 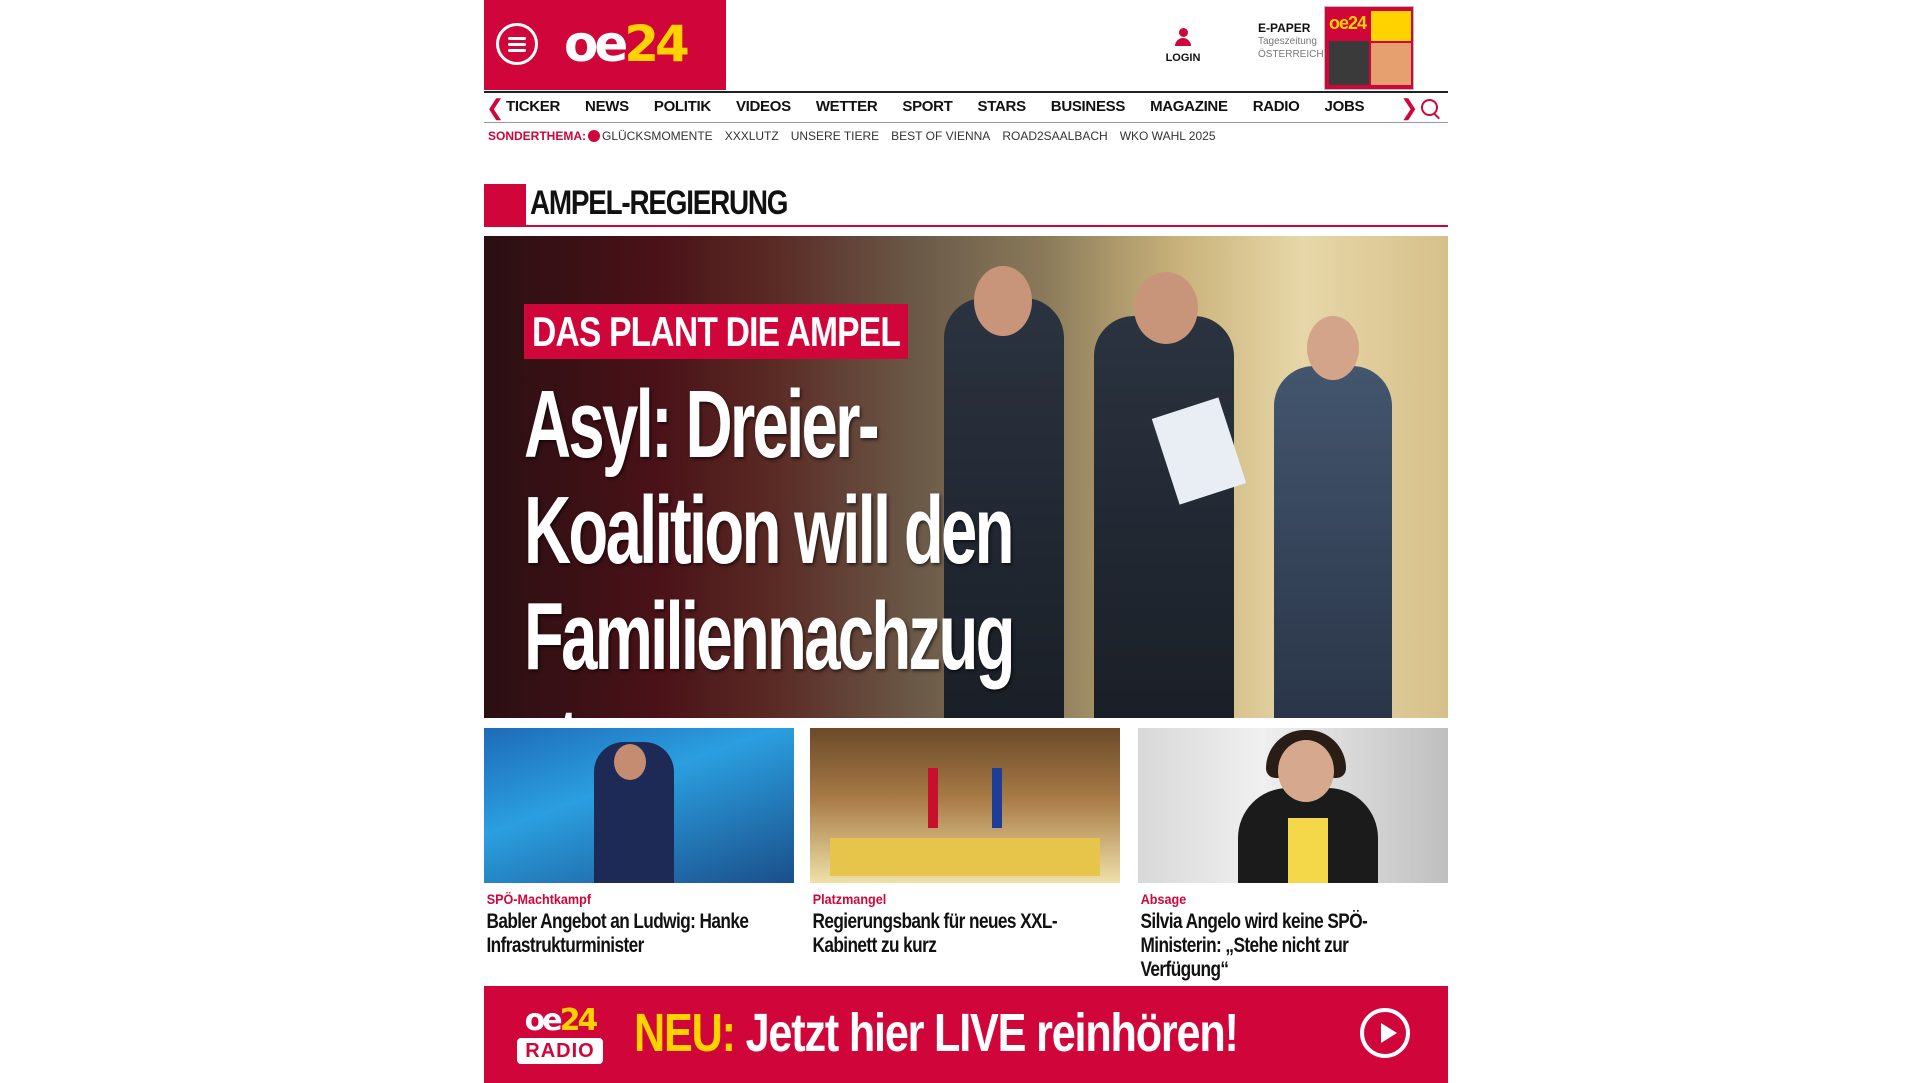 I want to click on nav-item-videos: VIDEOS, so click(x=763, y=106).